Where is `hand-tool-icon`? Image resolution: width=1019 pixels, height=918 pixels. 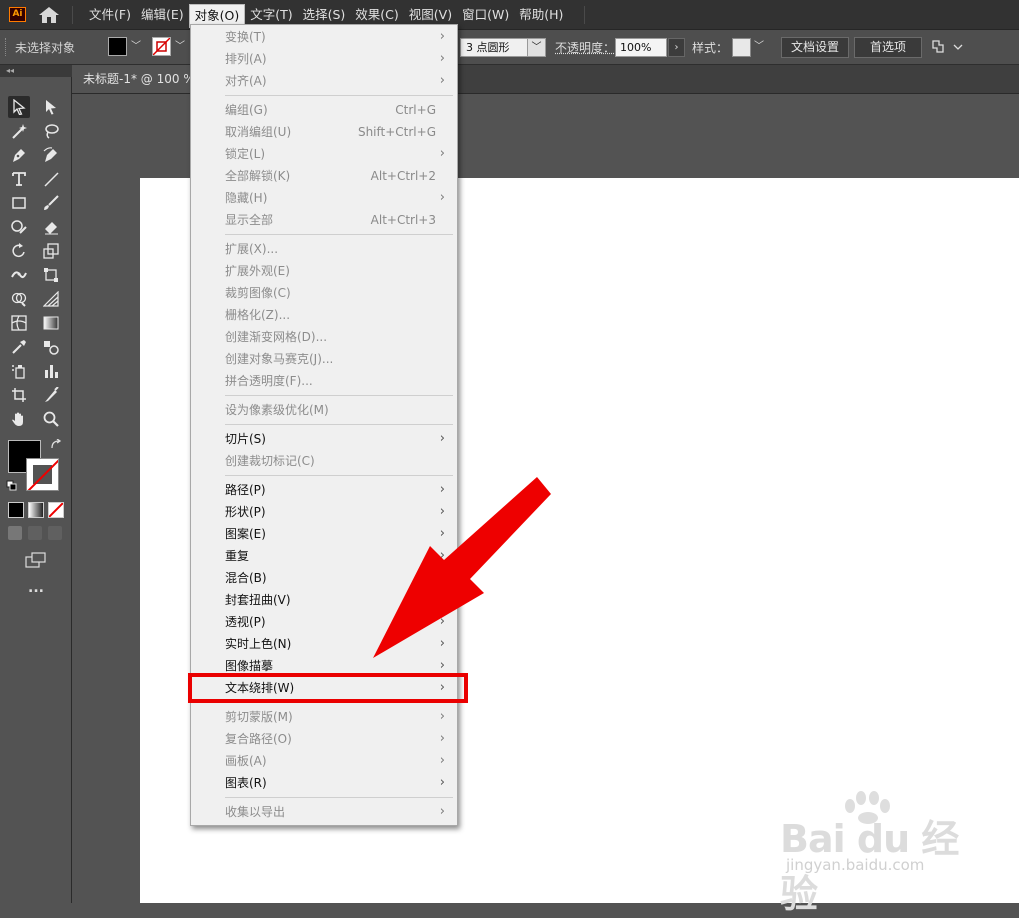
hand-tool-icon is located at coordinates (19, 419).